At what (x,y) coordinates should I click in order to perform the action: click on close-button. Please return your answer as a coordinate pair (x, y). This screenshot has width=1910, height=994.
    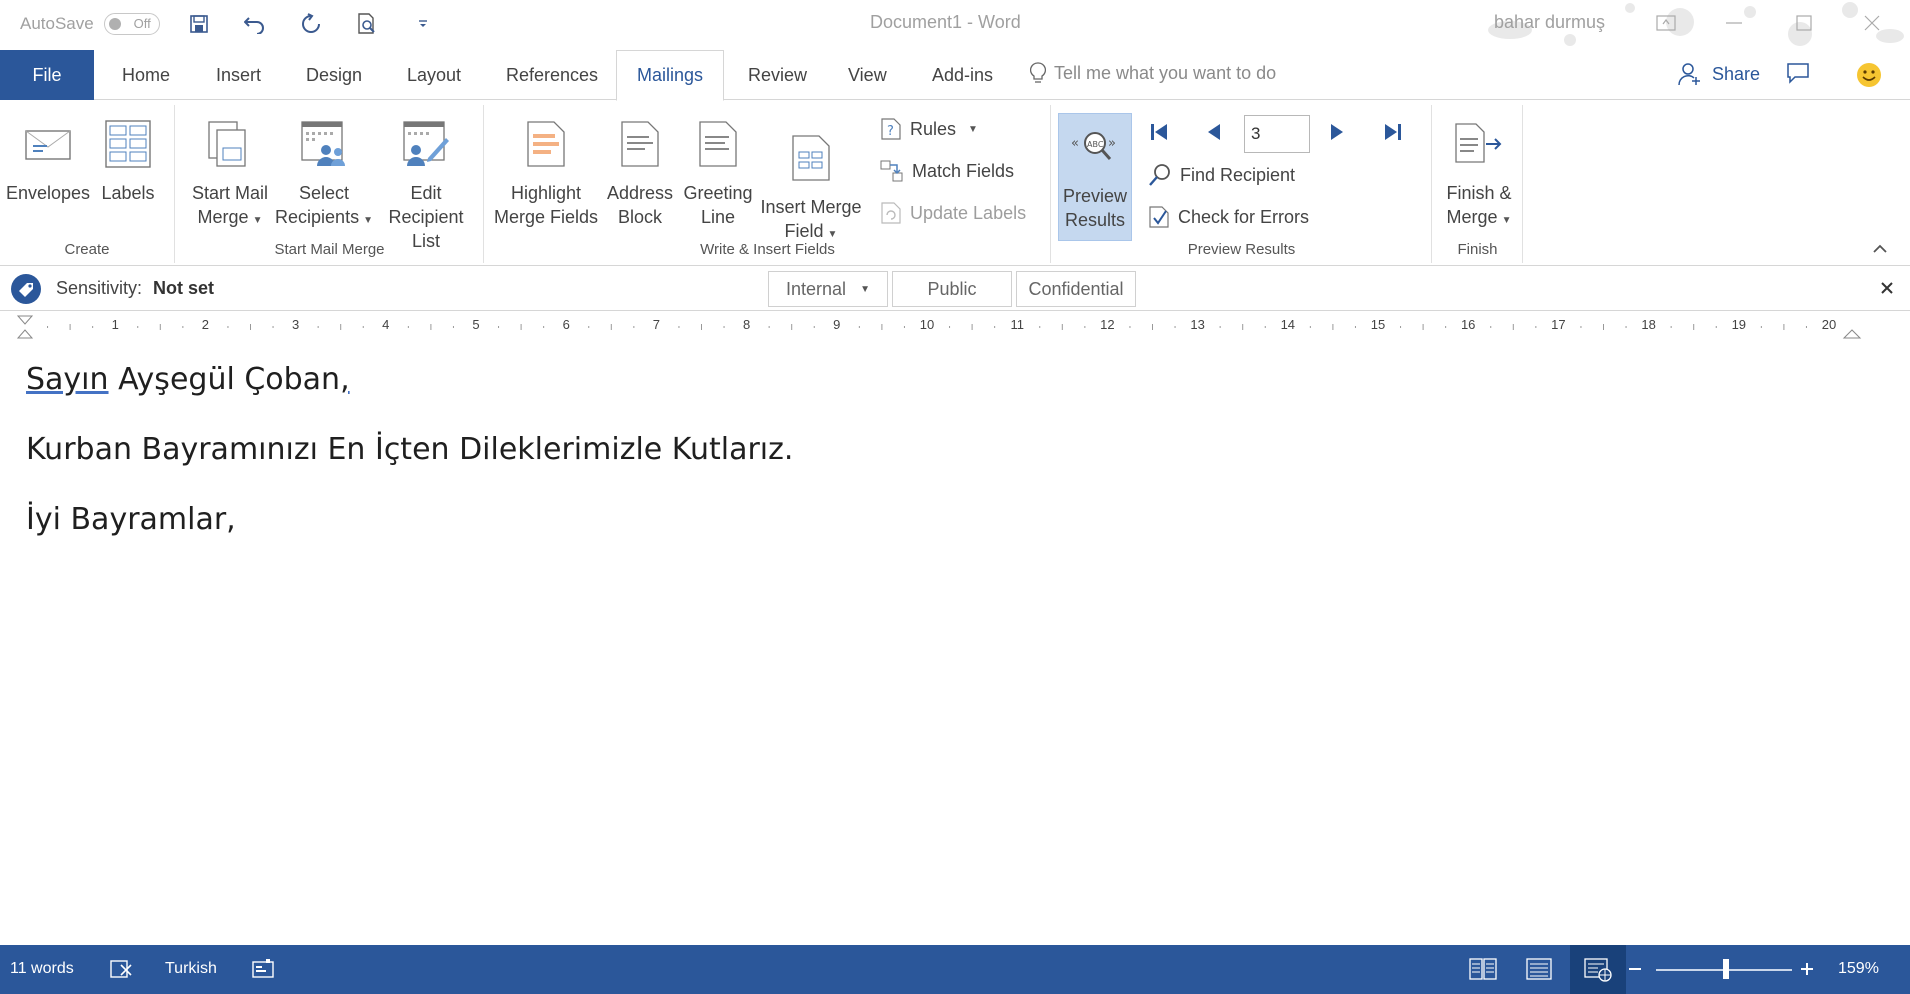
    Looking at the image, I should click on (1872, 23).